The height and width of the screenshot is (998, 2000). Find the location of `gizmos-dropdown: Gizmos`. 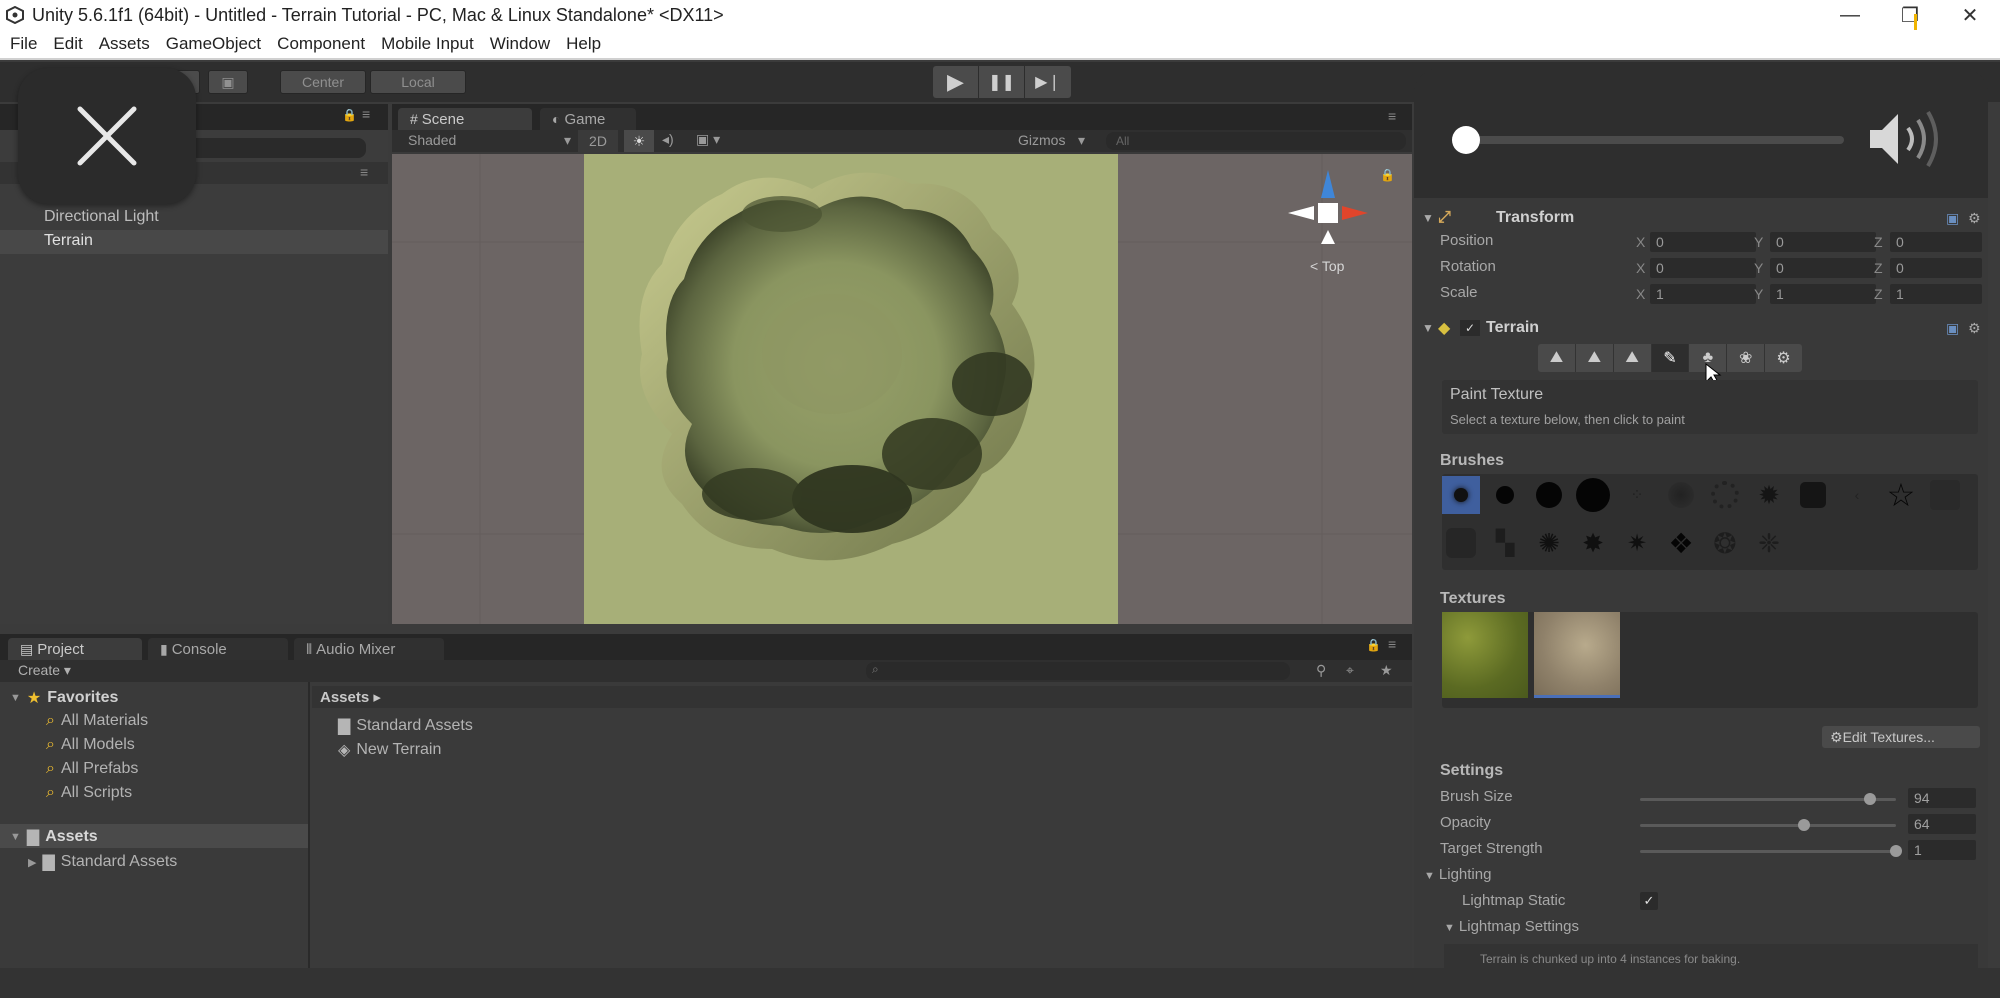

gizmos-dropdown: Gizmos is located at coordinates (1041, 140).